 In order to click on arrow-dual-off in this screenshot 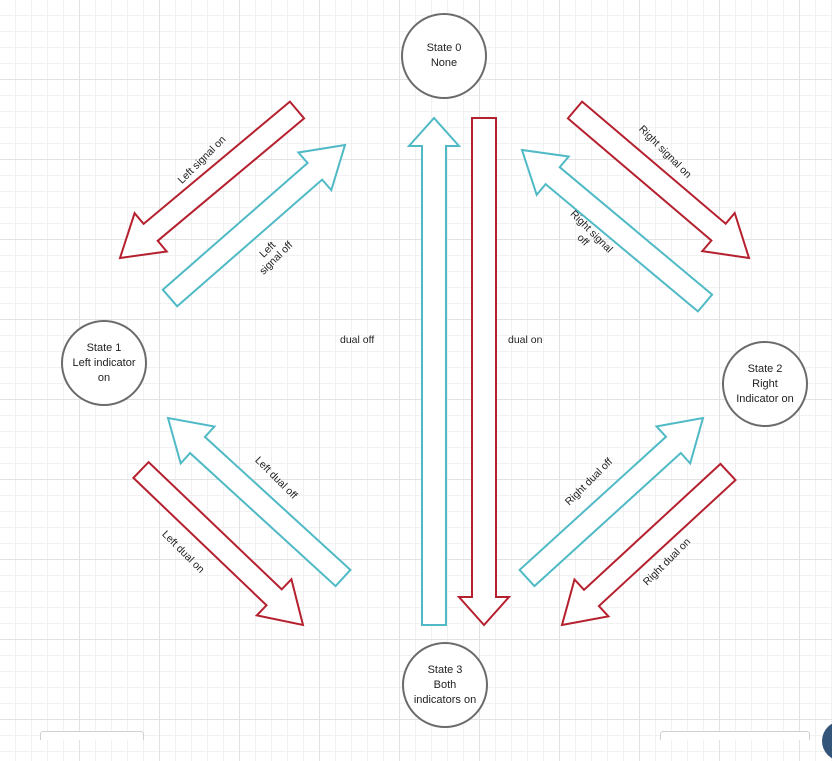, I will do `click(434, 371)`.